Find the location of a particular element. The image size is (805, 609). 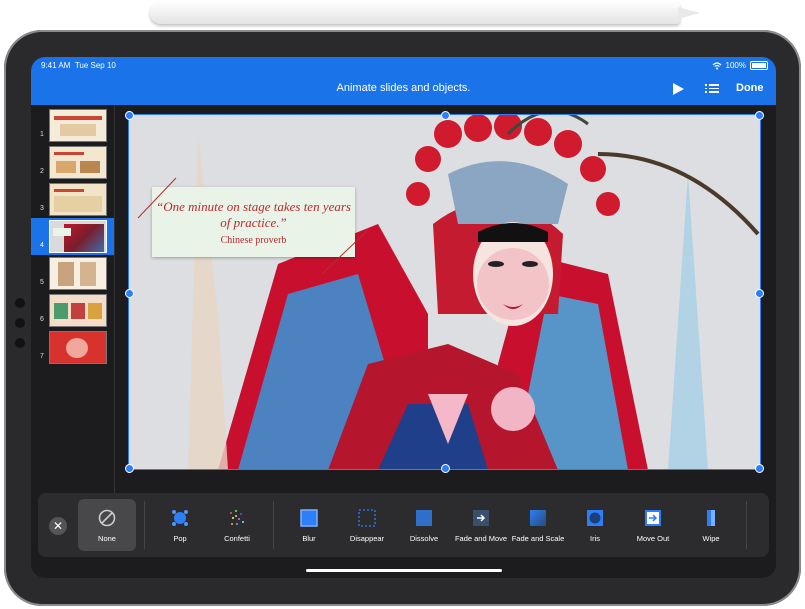

disappear-icon is located at coordinates (367, 518).